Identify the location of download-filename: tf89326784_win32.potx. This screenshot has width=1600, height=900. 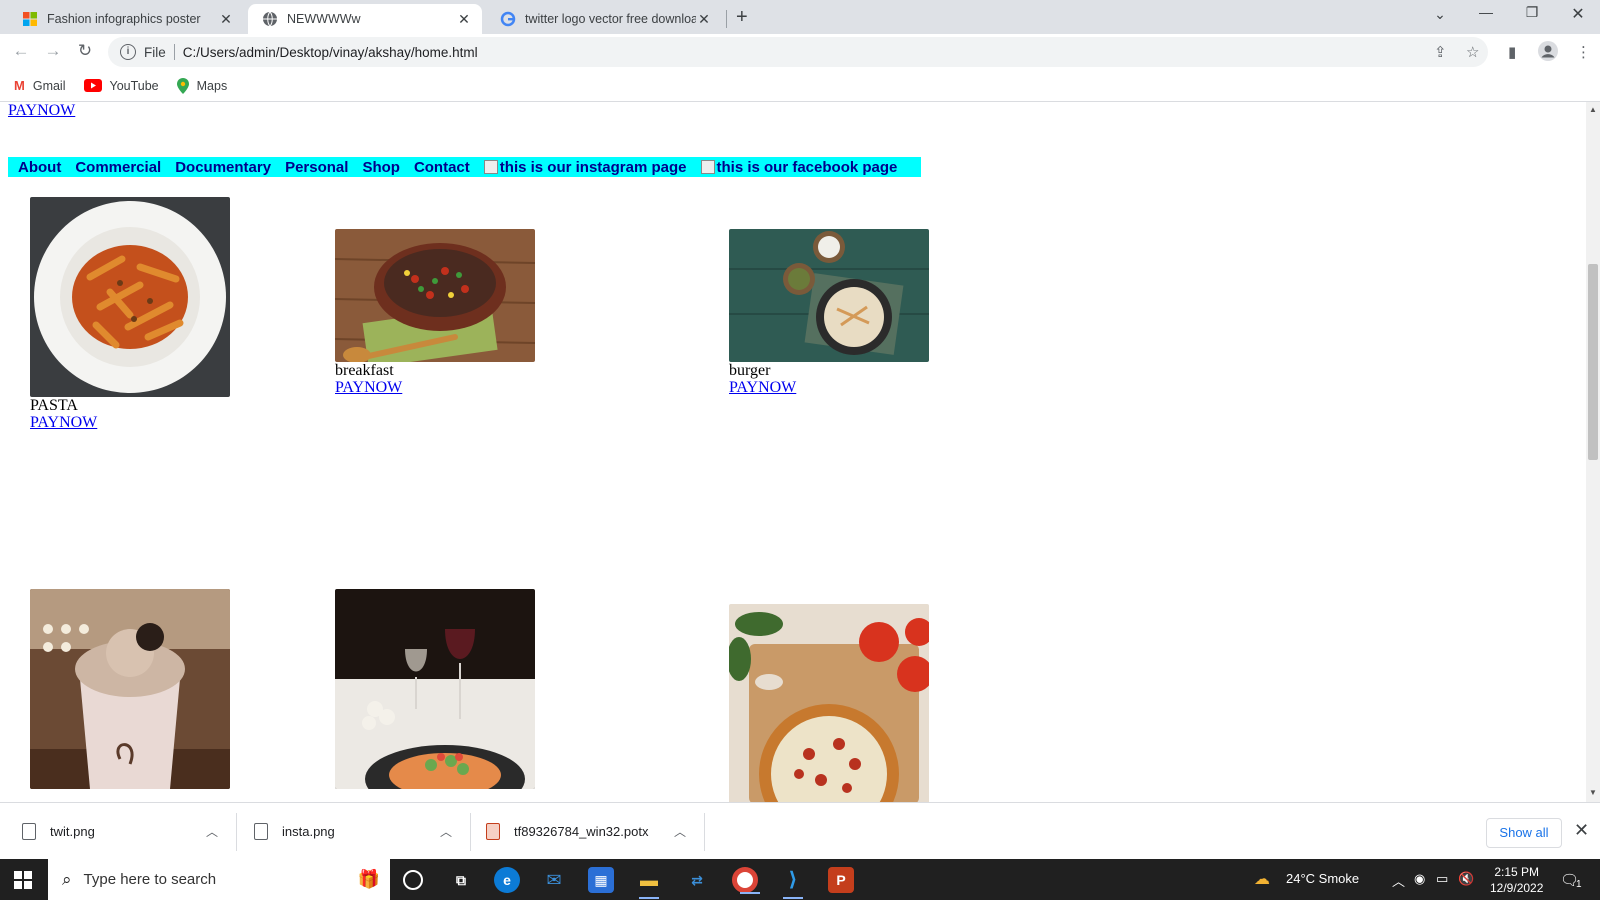
(581, 831).